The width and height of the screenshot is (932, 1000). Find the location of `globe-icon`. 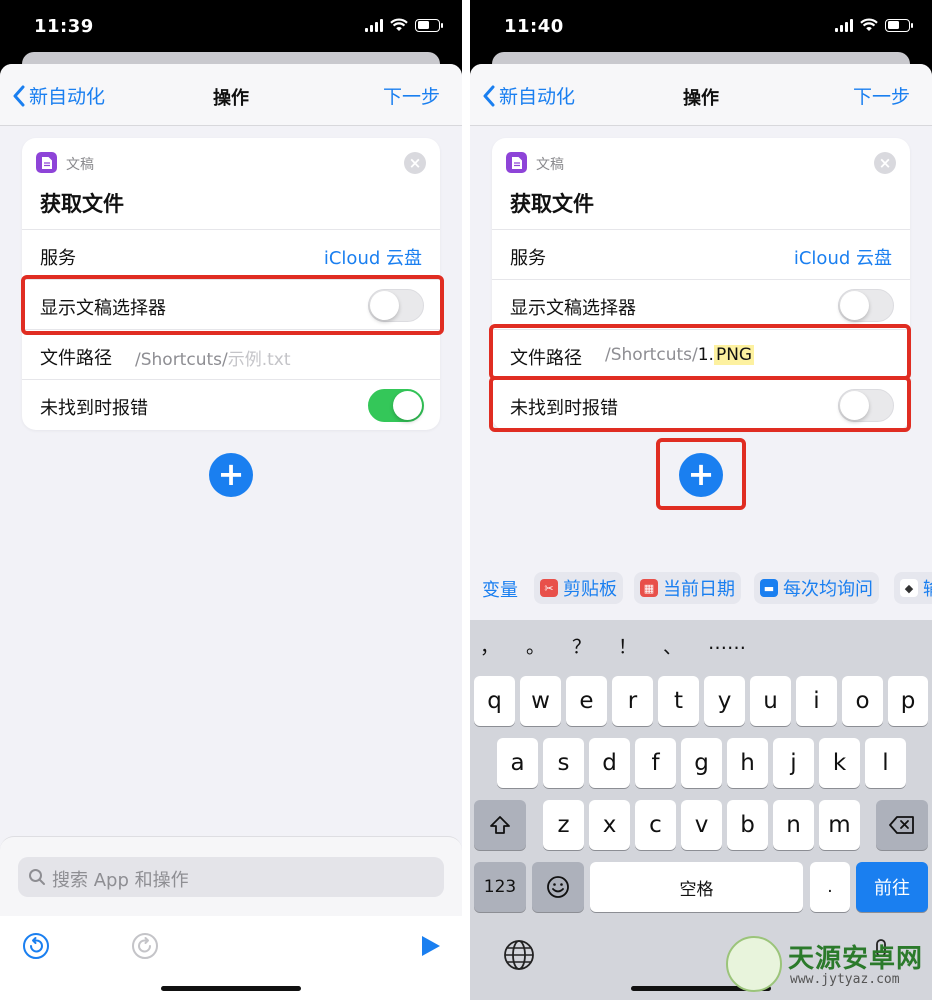

globe-icon is located at coordinates (519, 955).